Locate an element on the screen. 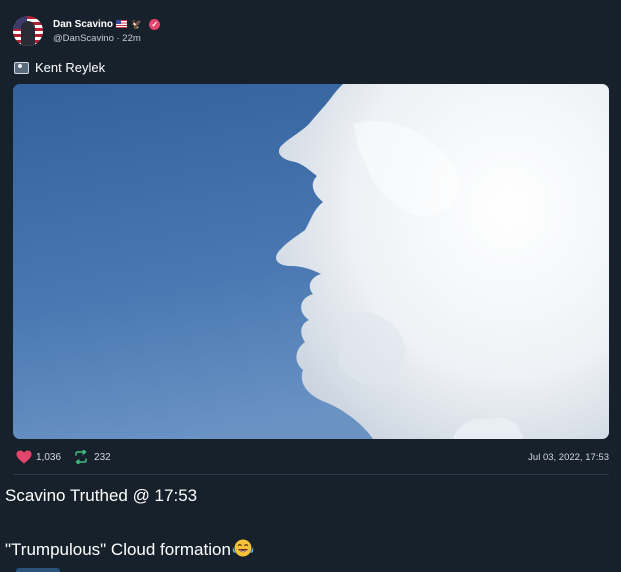  heart-icon is located at coordinates (24, 457).